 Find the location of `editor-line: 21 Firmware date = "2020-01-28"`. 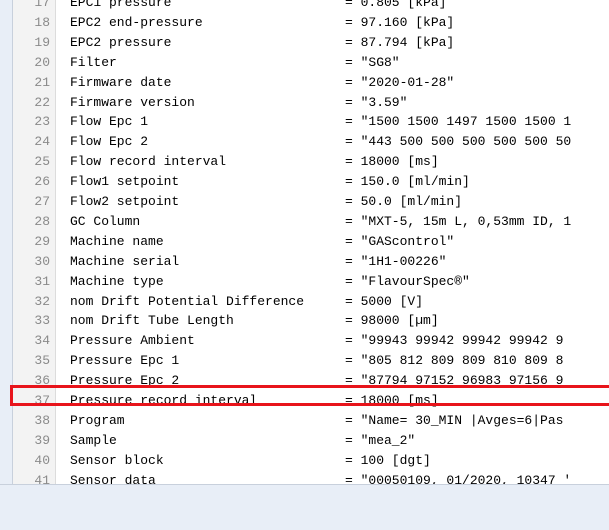

editor-line: 21 Firmware date = "2020-01-28" is located at coordinates (311, 83).